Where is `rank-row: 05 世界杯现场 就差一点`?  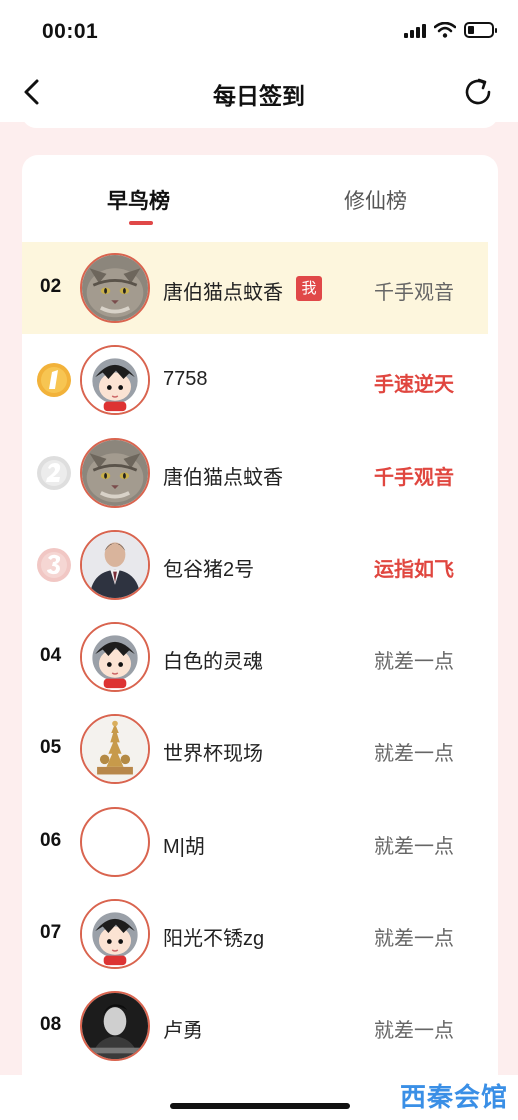 rank-row: 05 世界杯现场 就差一点 is located at coordinates (255, 749).